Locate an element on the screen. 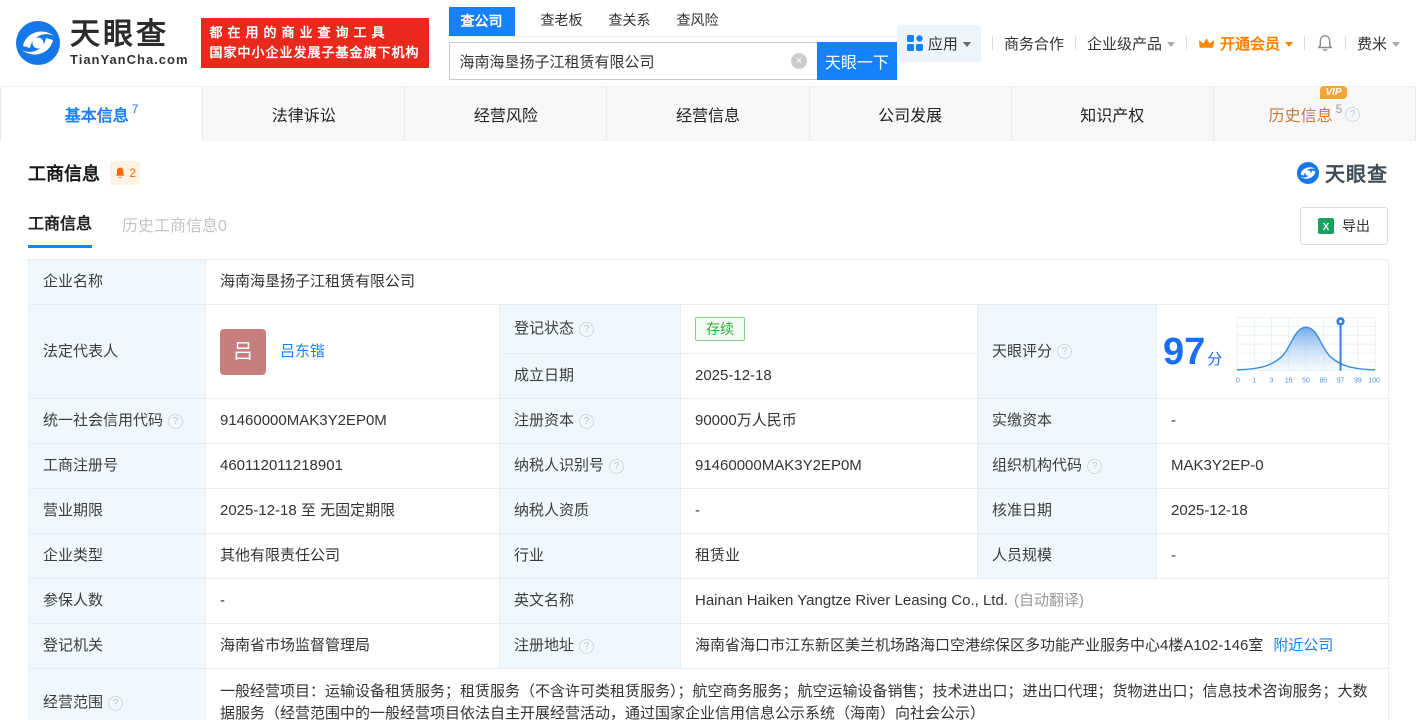 This screenshot has width=1416, height=720. export-label: 导出 is located at coordinates (1356, 226).